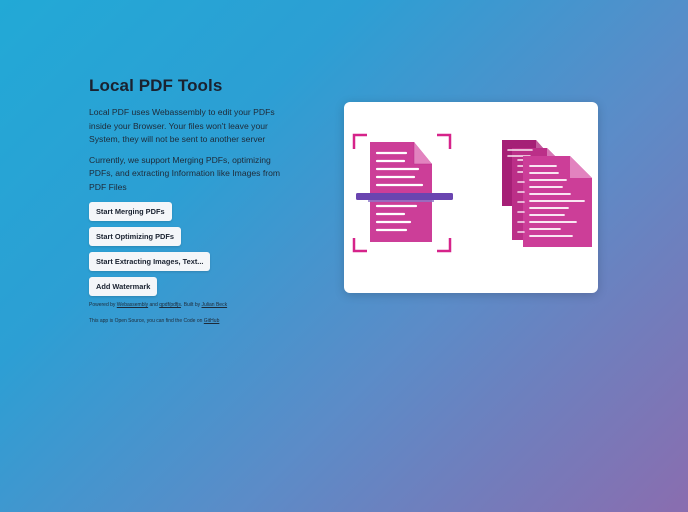  What do you see at coordinates (471, 197) in the screenshot?
I see `illustration-card` at bounding box center [471, 197].